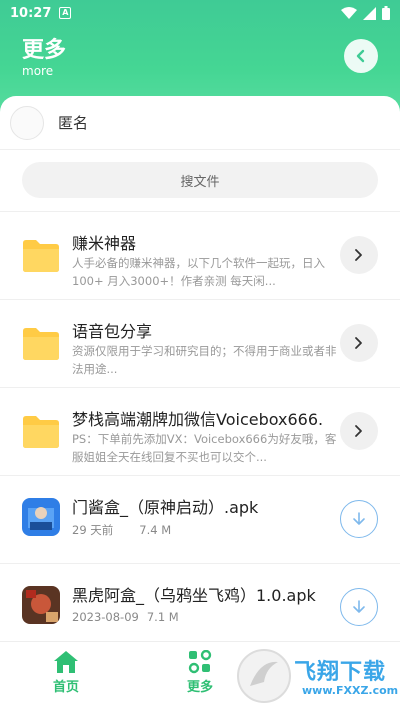  Describe the element at coordinates (200, 13) in the screenshot. I see `status-bar: 10:27 A` at that location.